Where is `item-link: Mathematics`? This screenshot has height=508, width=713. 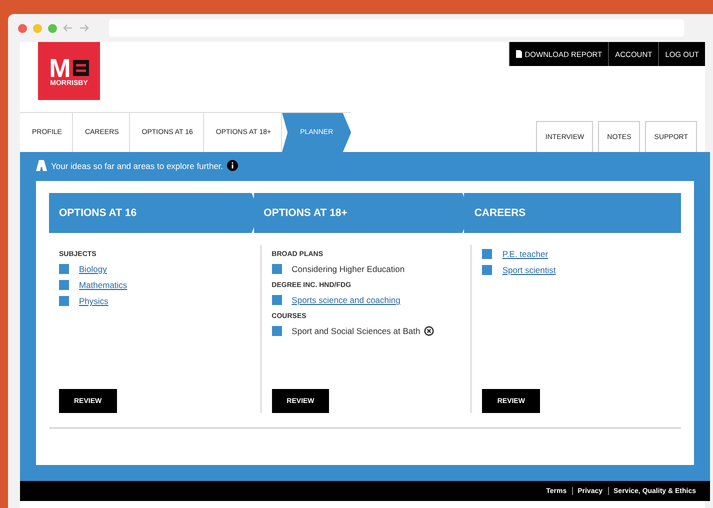
item-link: Mathematics is located at coordinates (103, 285).